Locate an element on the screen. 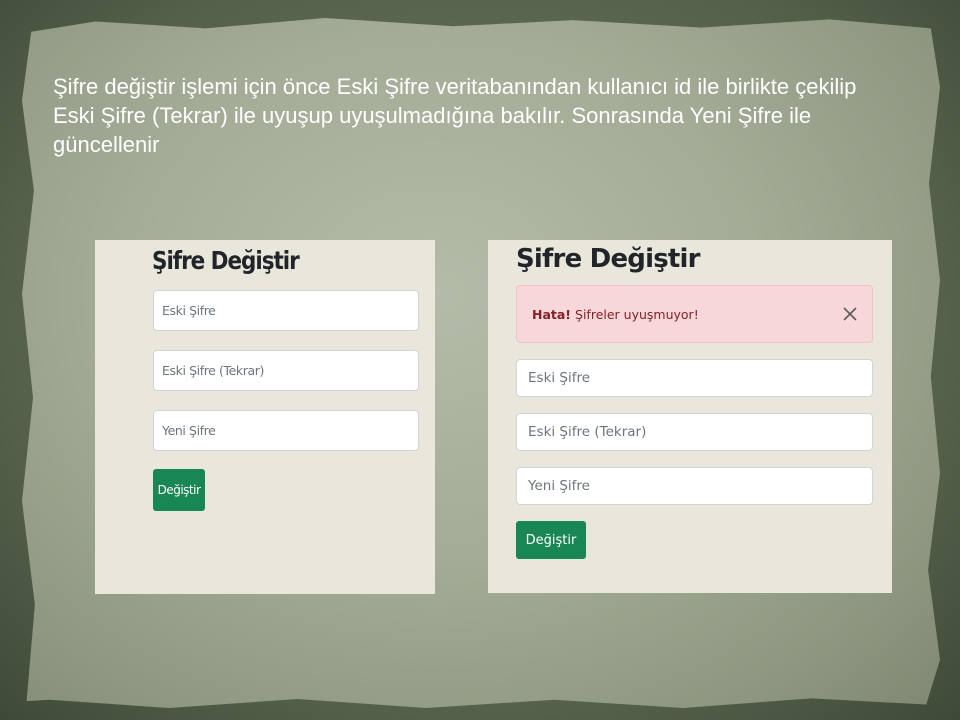 This screenshot has height=720, width=960. alert-strong-text: Hata! is located at coordinates (552, 314).